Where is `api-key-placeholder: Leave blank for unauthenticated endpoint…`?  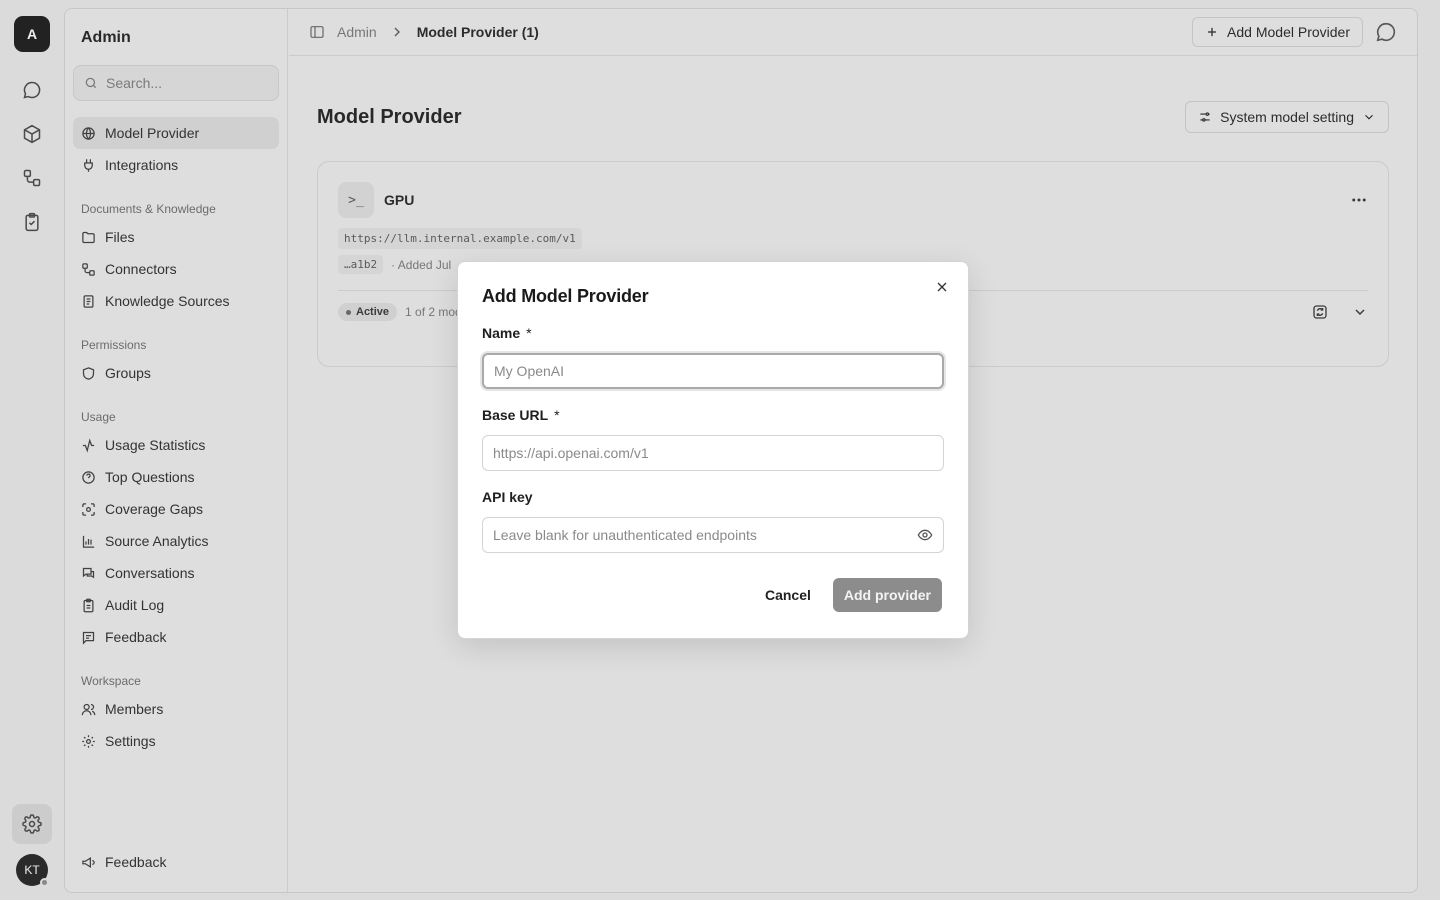 api-key-placeholder: Leave blank for unauthenticated endpoint… is located at coordinates (625, 535).